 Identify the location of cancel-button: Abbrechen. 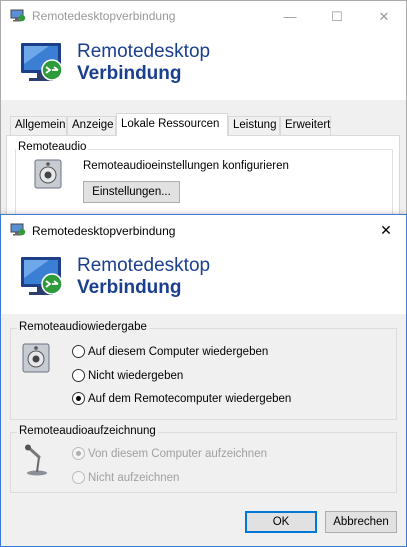
(361, 522).